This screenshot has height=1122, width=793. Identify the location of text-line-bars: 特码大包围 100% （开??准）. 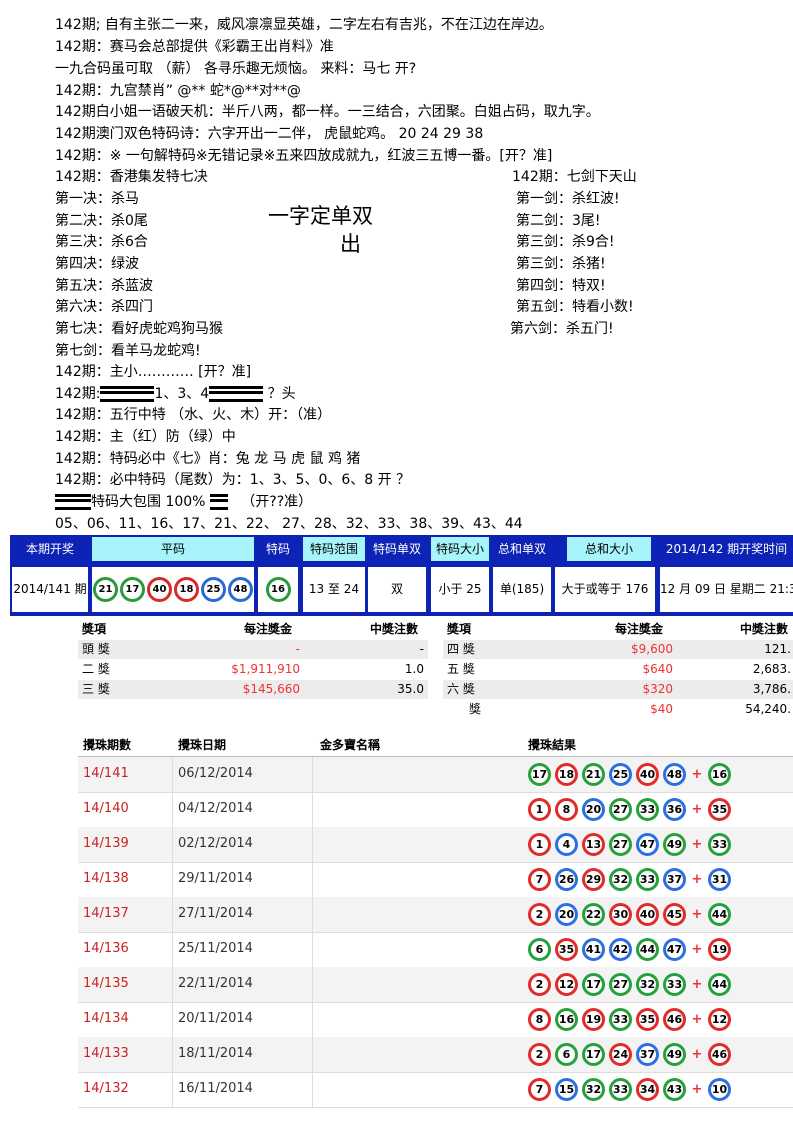
(183, 502).